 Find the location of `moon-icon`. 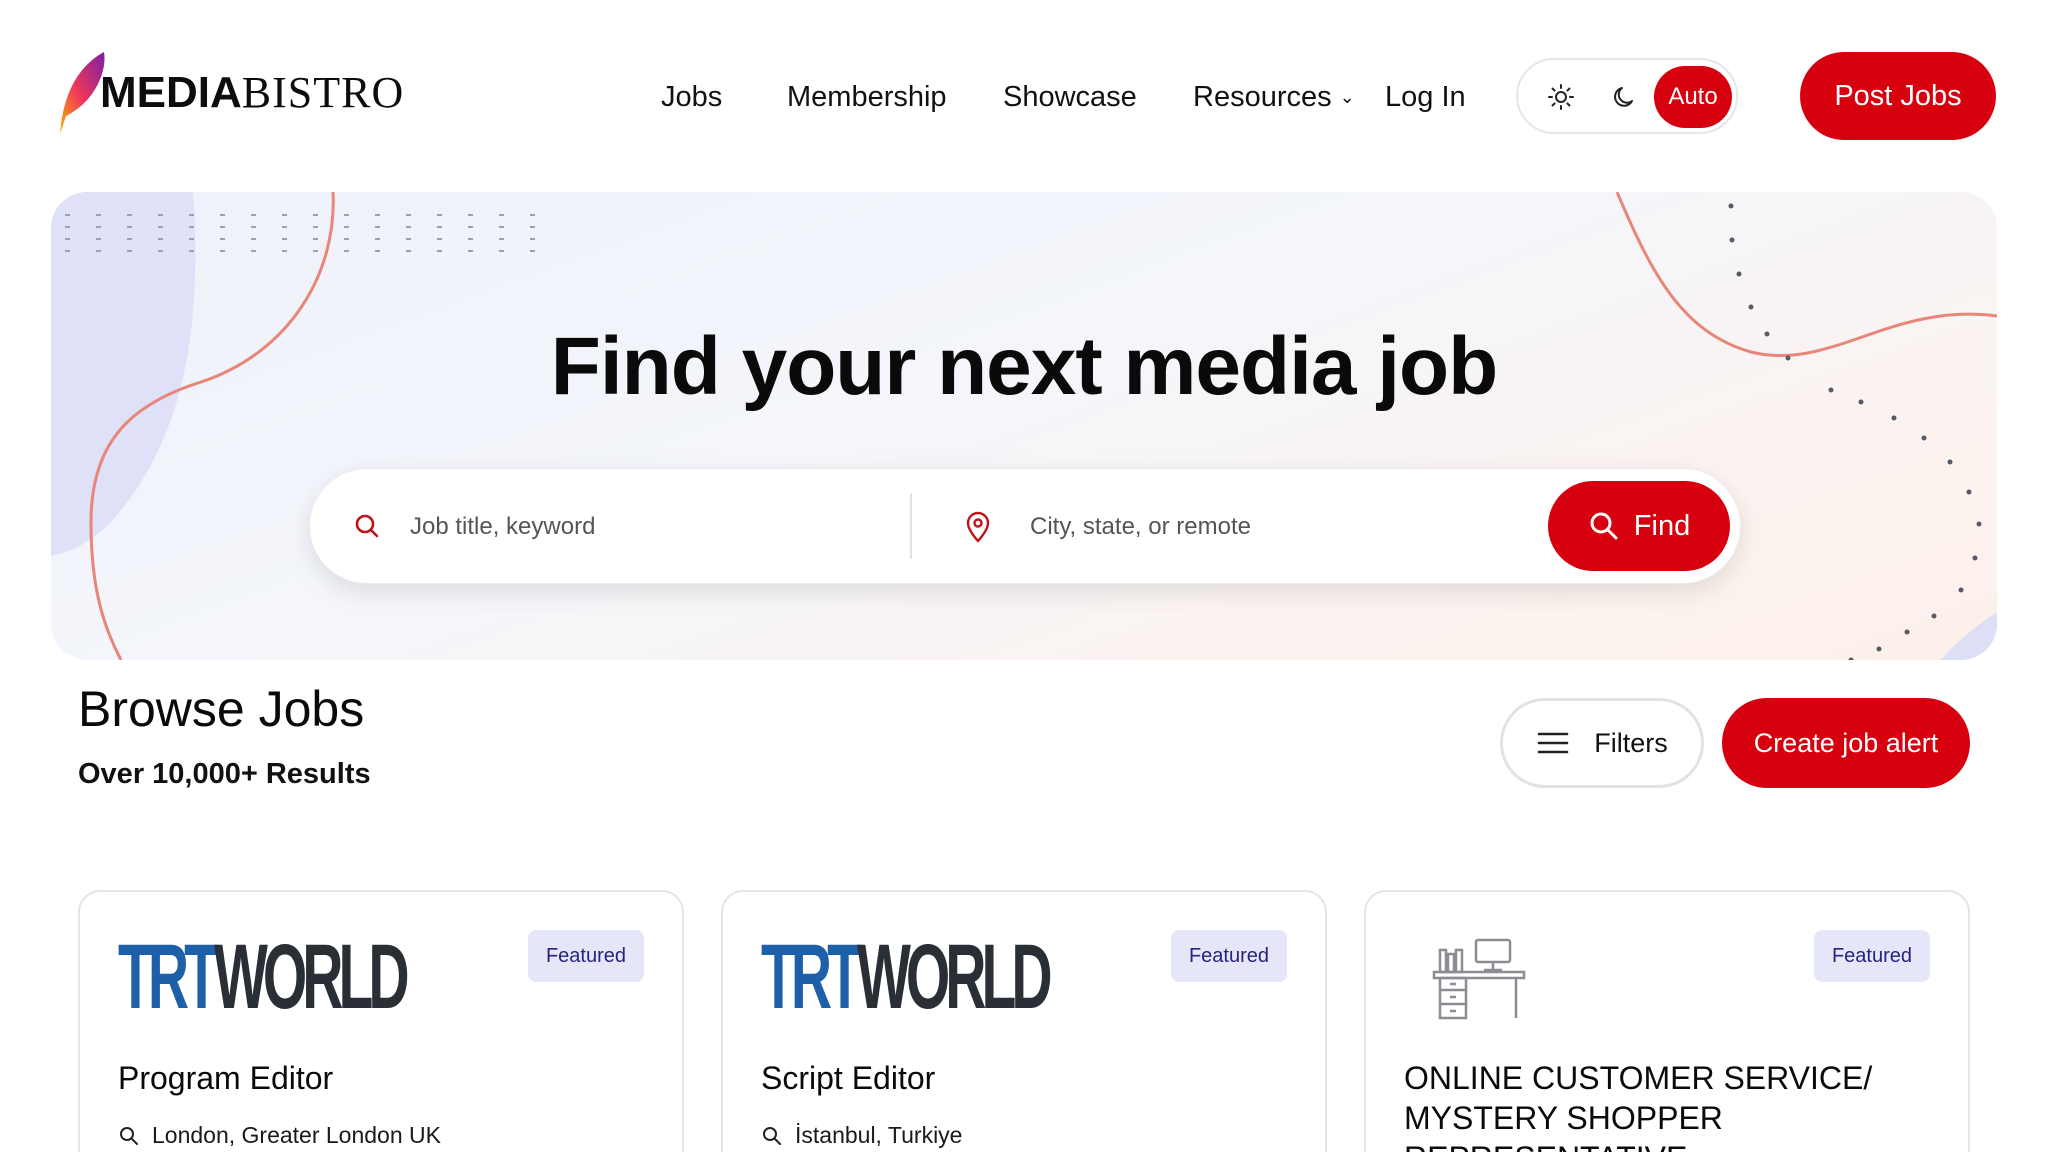

moon-icon is located at coordinates (1623, 97).